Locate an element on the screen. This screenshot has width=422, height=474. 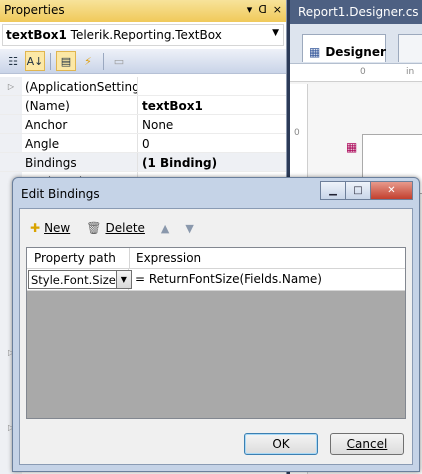
delete-button: 🗑 Delete is located at coordinates (115, 228).